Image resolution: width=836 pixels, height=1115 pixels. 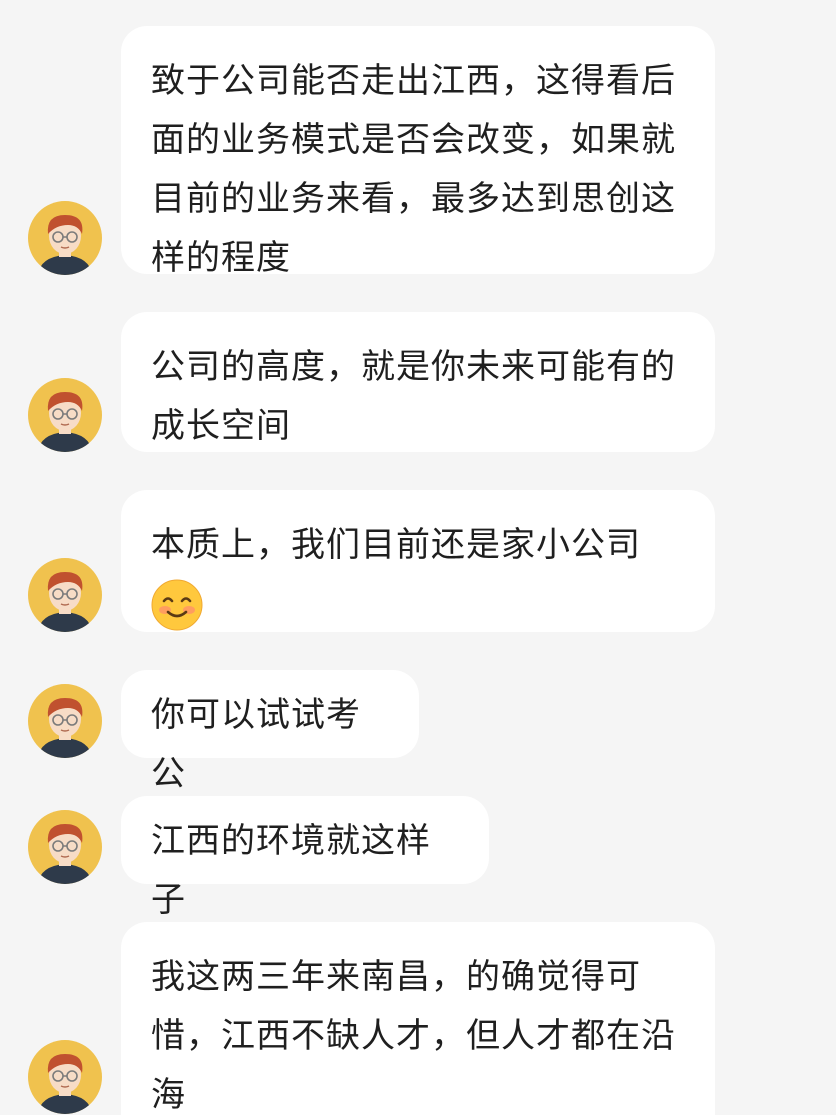 I want to click on message-line: 面的业务模式是否会改变，如果就, so click(x=413, y=140).